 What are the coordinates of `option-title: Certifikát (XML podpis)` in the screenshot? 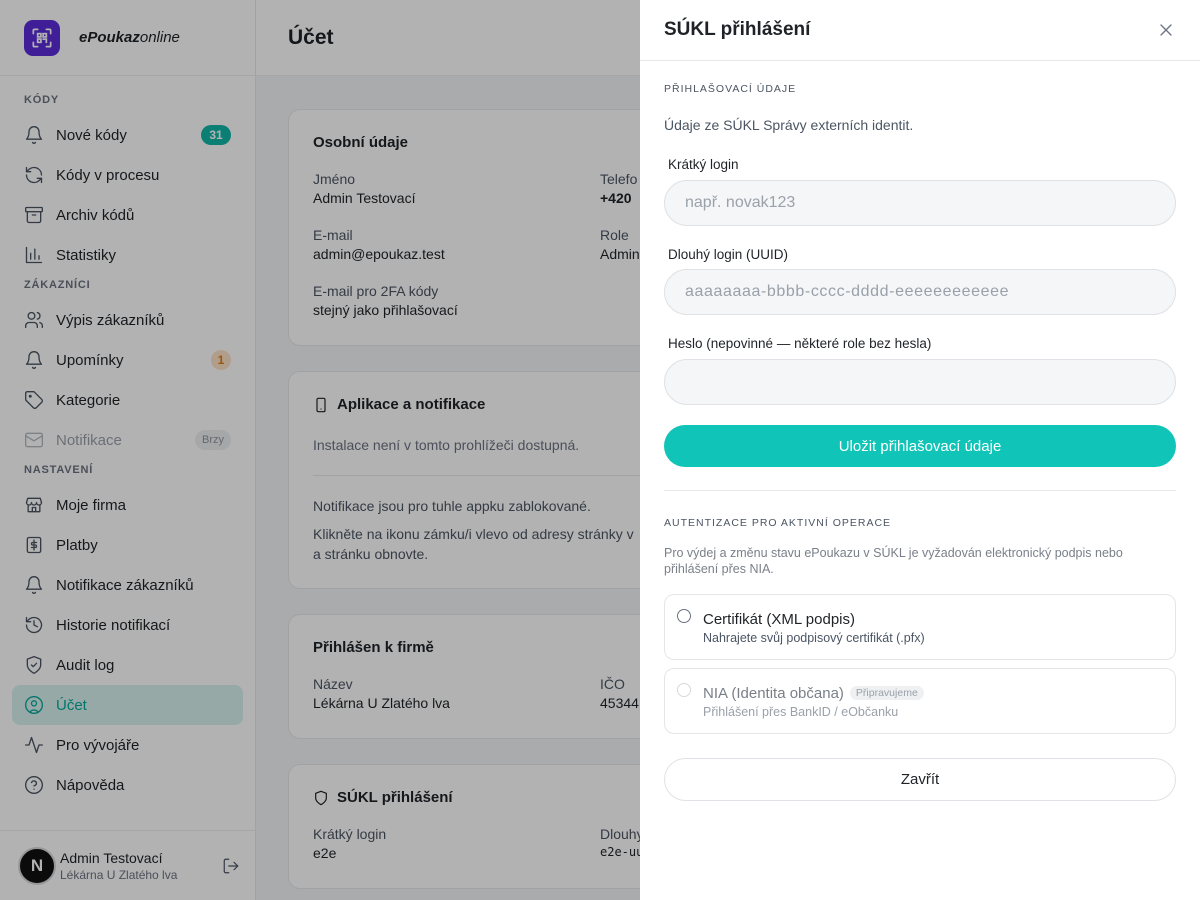 It's located at (779, 619).